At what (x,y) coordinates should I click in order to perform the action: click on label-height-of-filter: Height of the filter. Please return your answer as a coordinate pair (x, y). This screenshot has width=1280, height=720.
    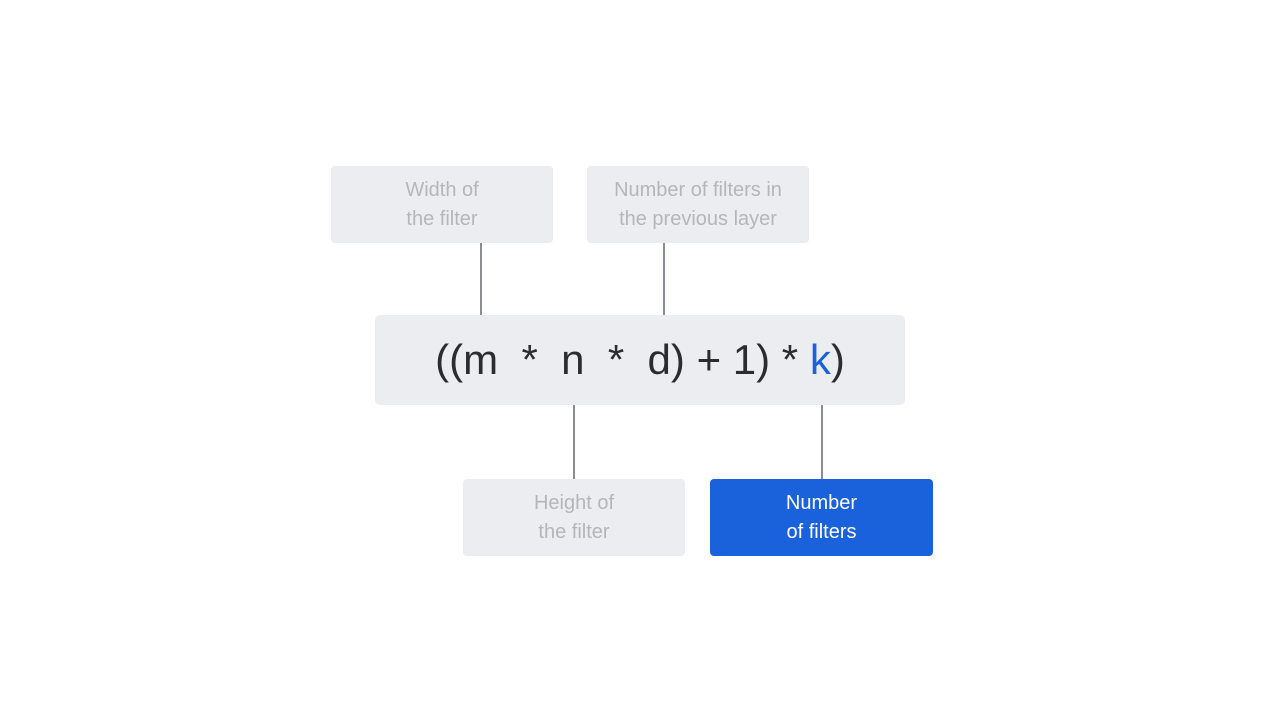
    Looking at the image, I should click on (574, 517).